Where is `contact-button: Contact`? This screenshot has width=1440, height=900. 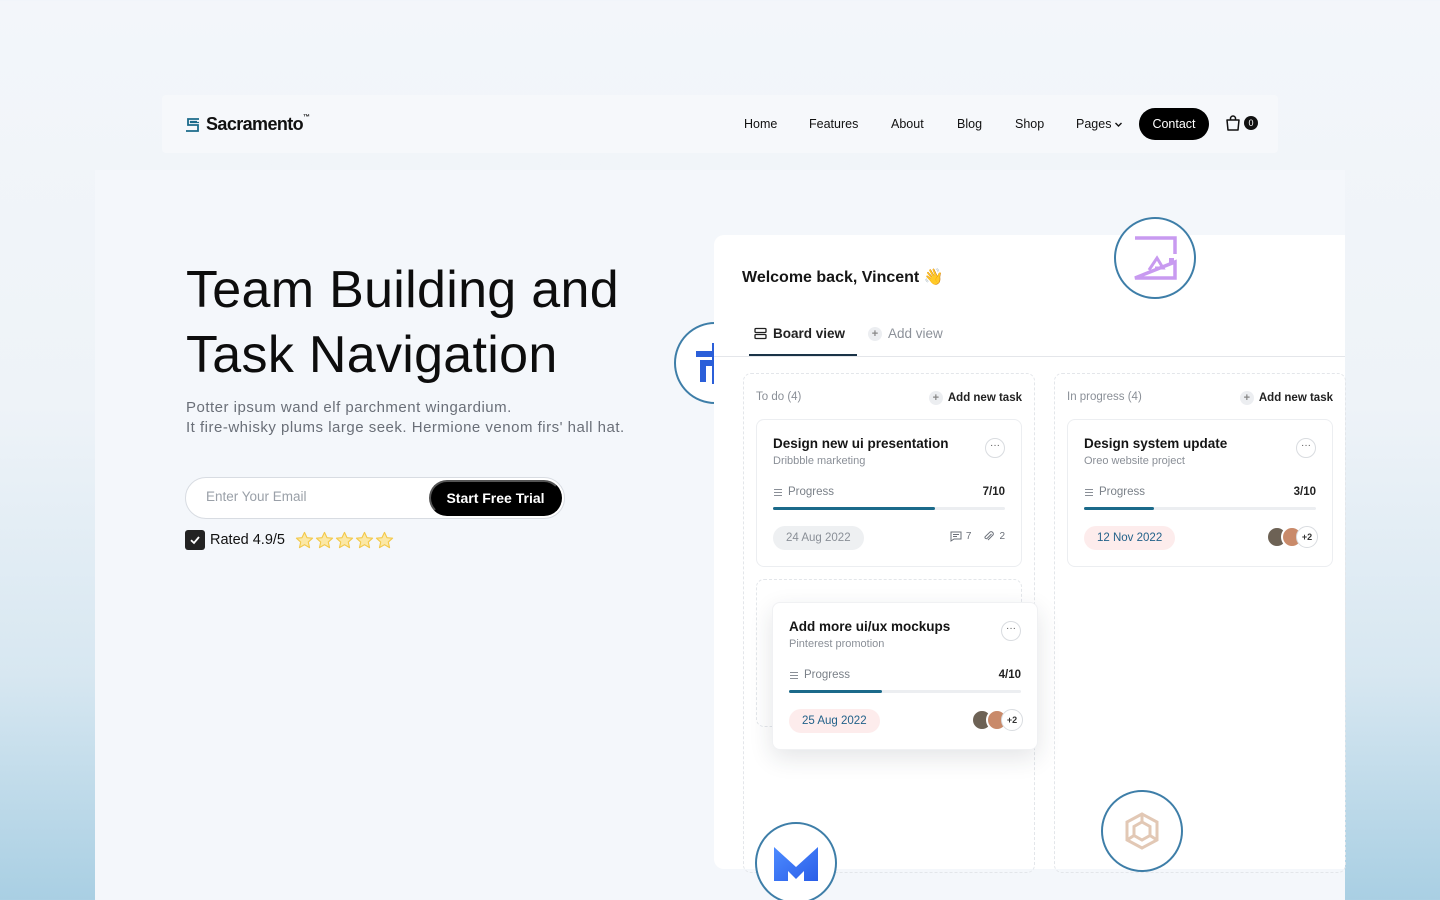
contact-button: Contact is located at coordinates (1174, 124).